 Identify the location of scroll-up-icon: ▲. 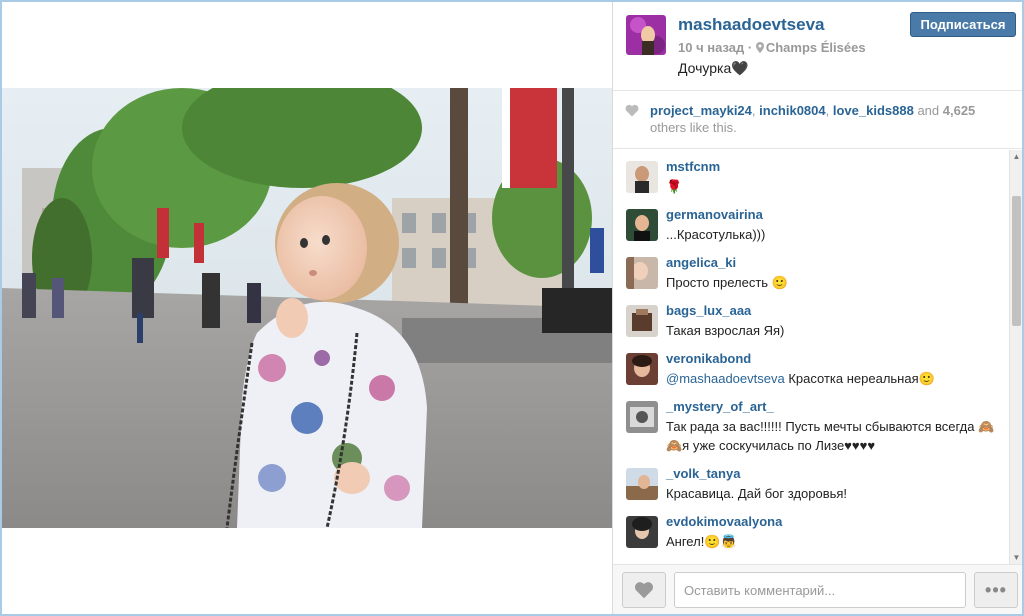
(1016, 156).